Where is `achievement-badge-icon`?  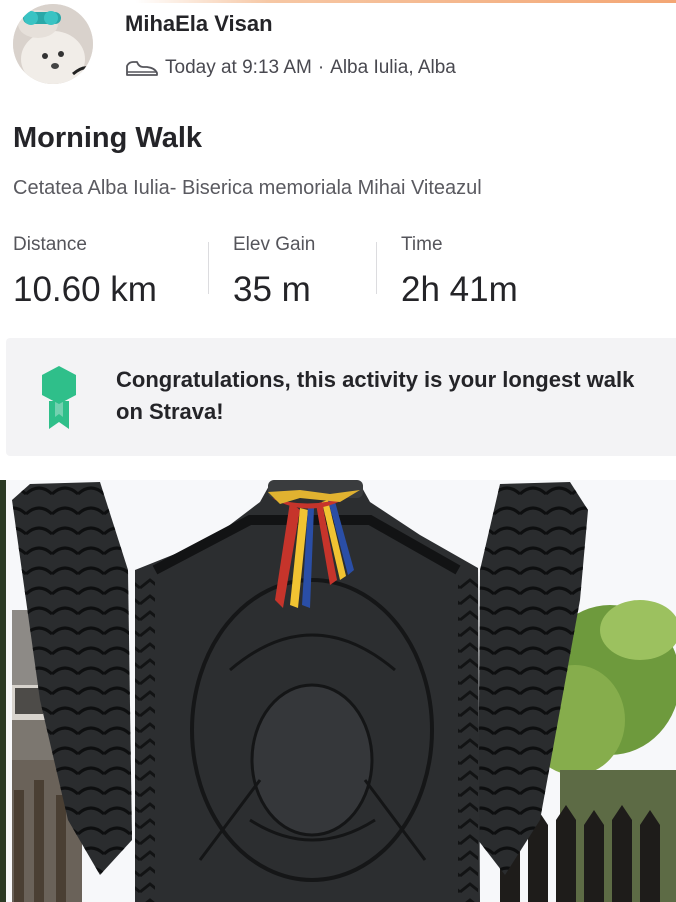
achievement-badge-icon is located at coordinates (59, 398).